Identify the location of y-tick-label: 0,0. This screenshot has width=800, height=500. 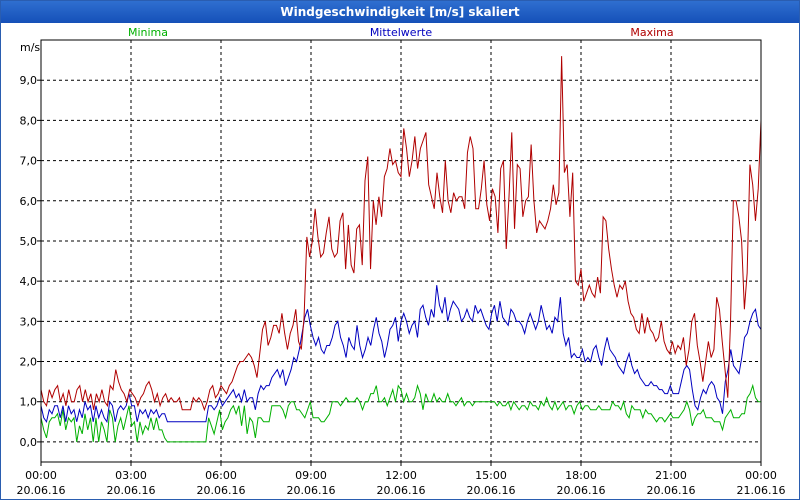
(29, 442).